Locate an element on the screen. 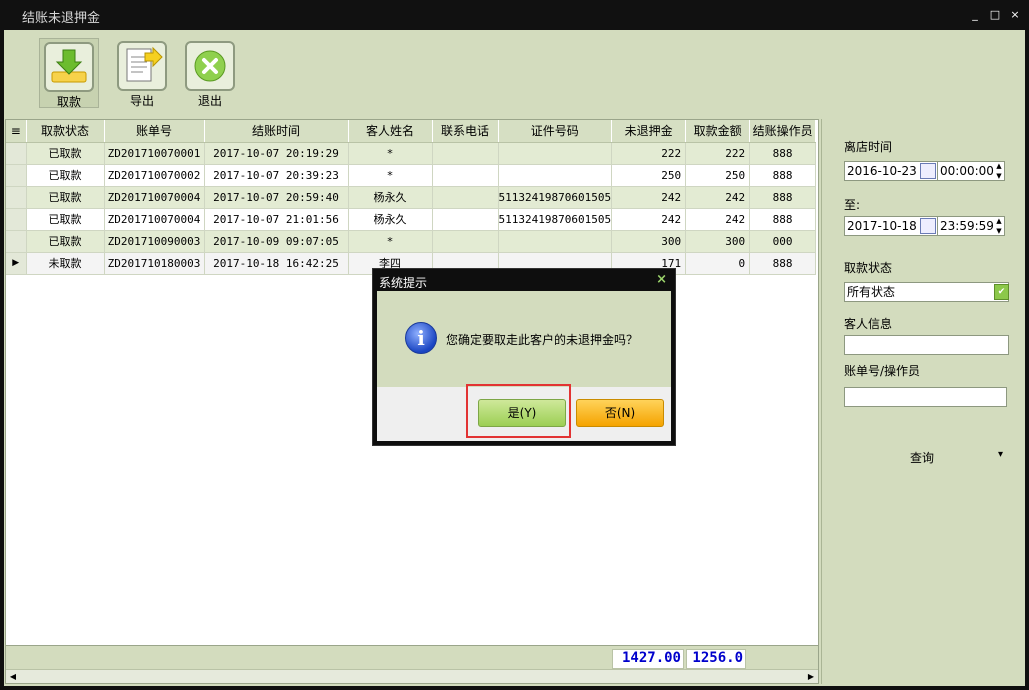  chevron-down-icon: ✔ is located at coordinates (1001, 292).